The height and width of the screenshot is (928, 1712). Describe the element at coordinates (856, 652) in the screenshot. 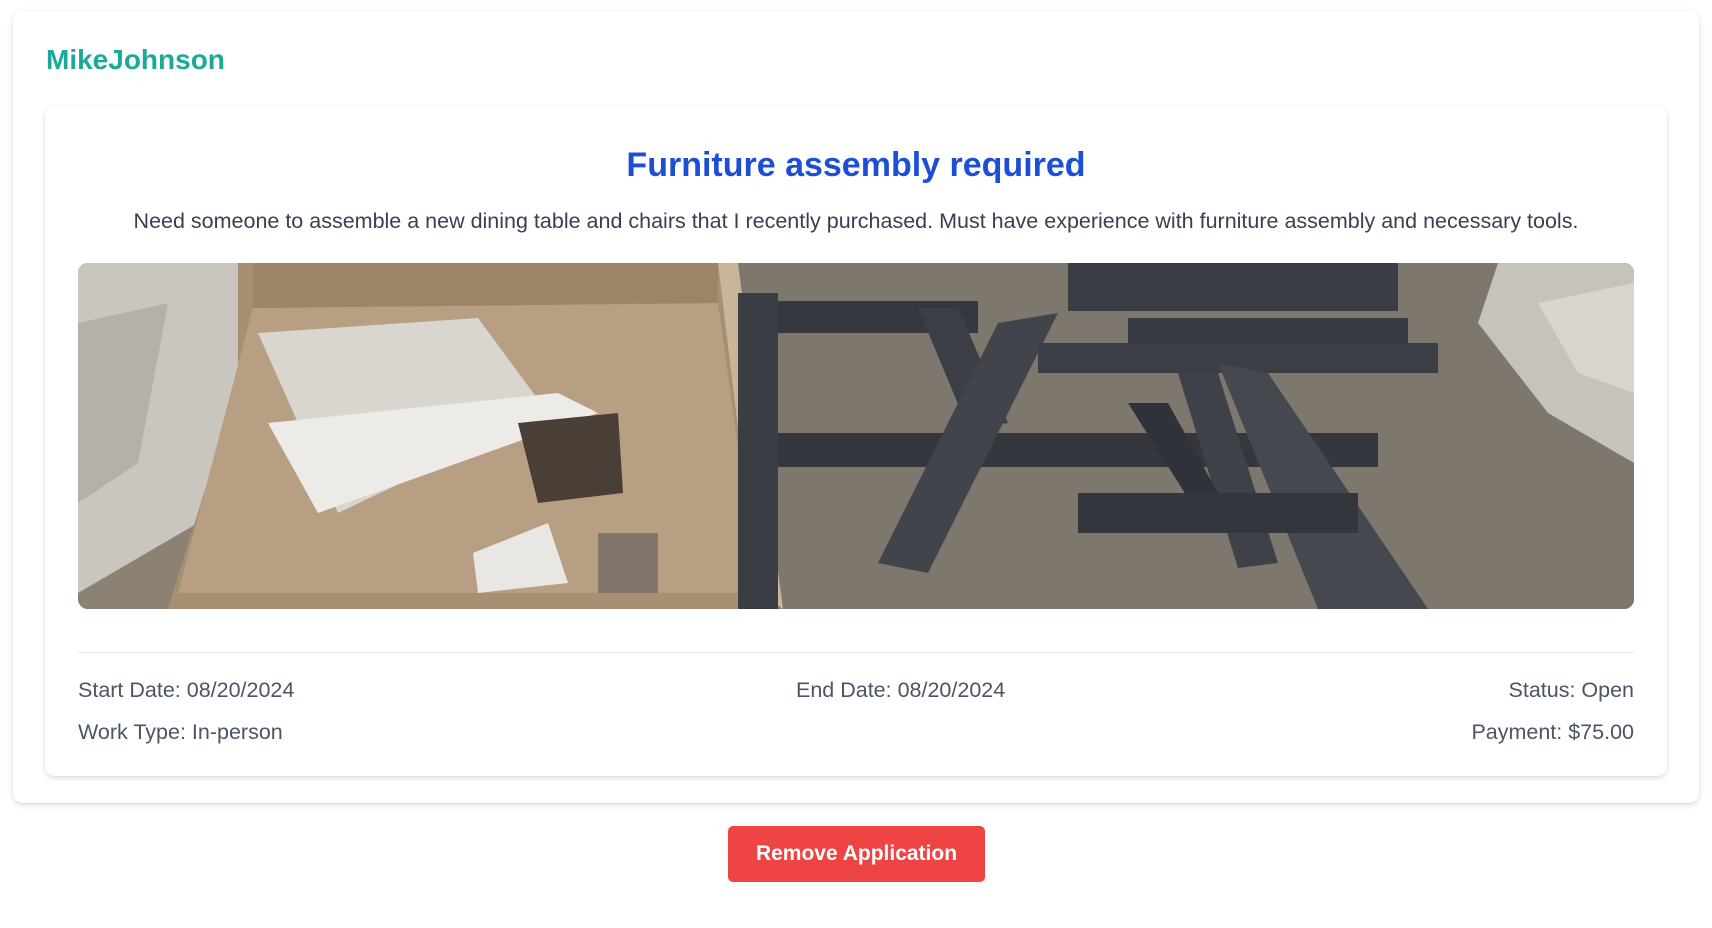

I see `details-divider` at that location.